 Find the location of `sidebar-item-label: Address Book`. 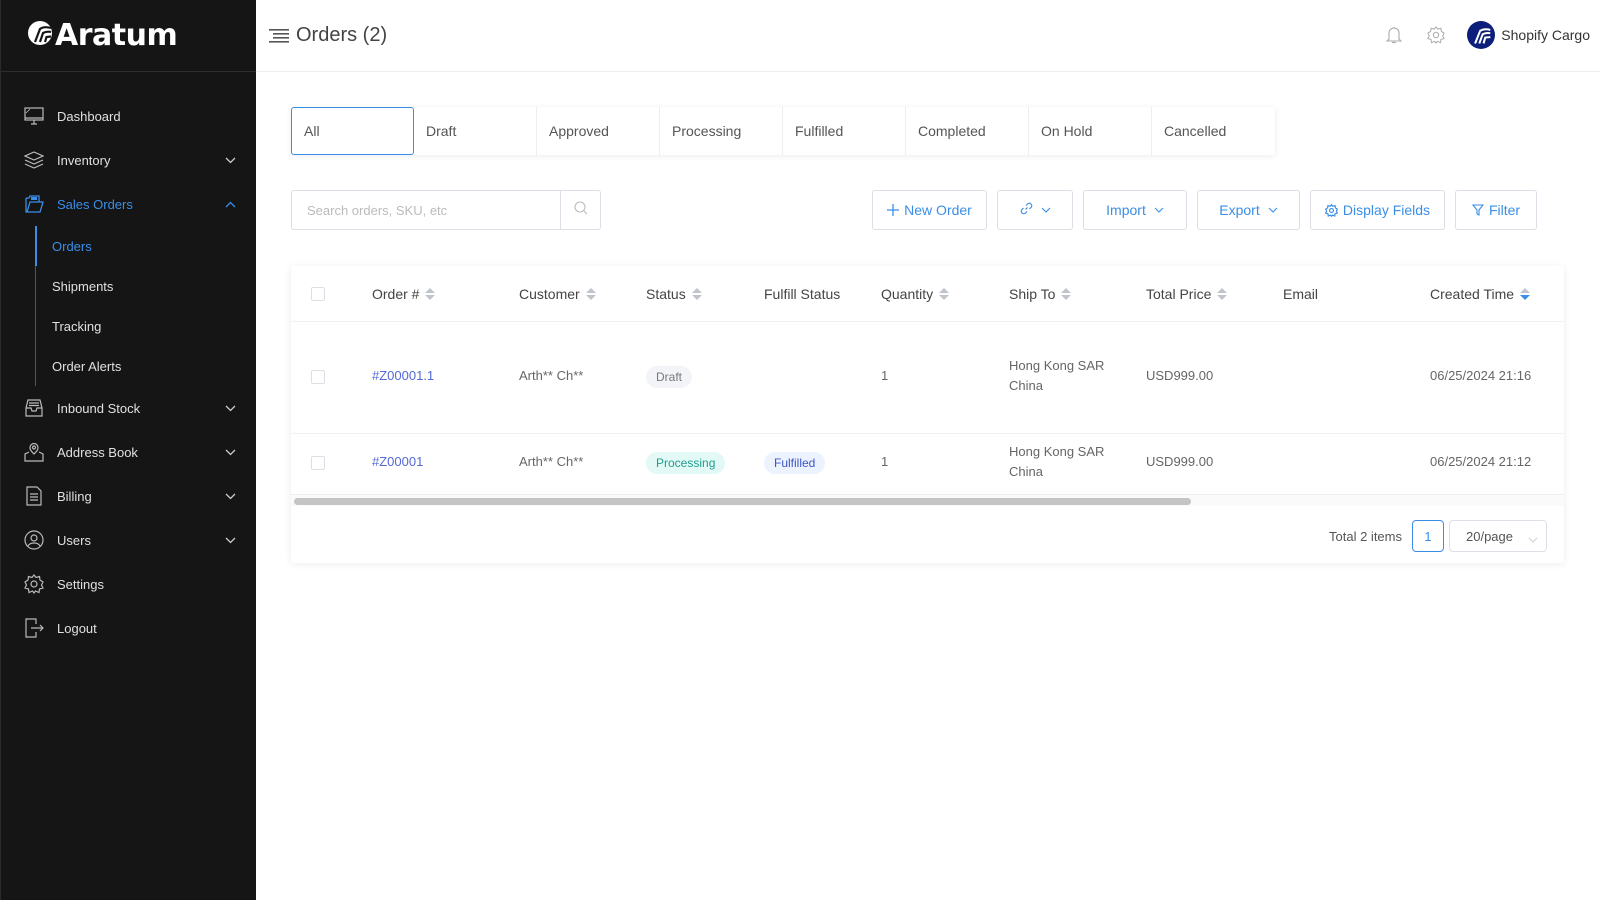

sidebar-item-label: Address Book is located at coordinates (97, 452).